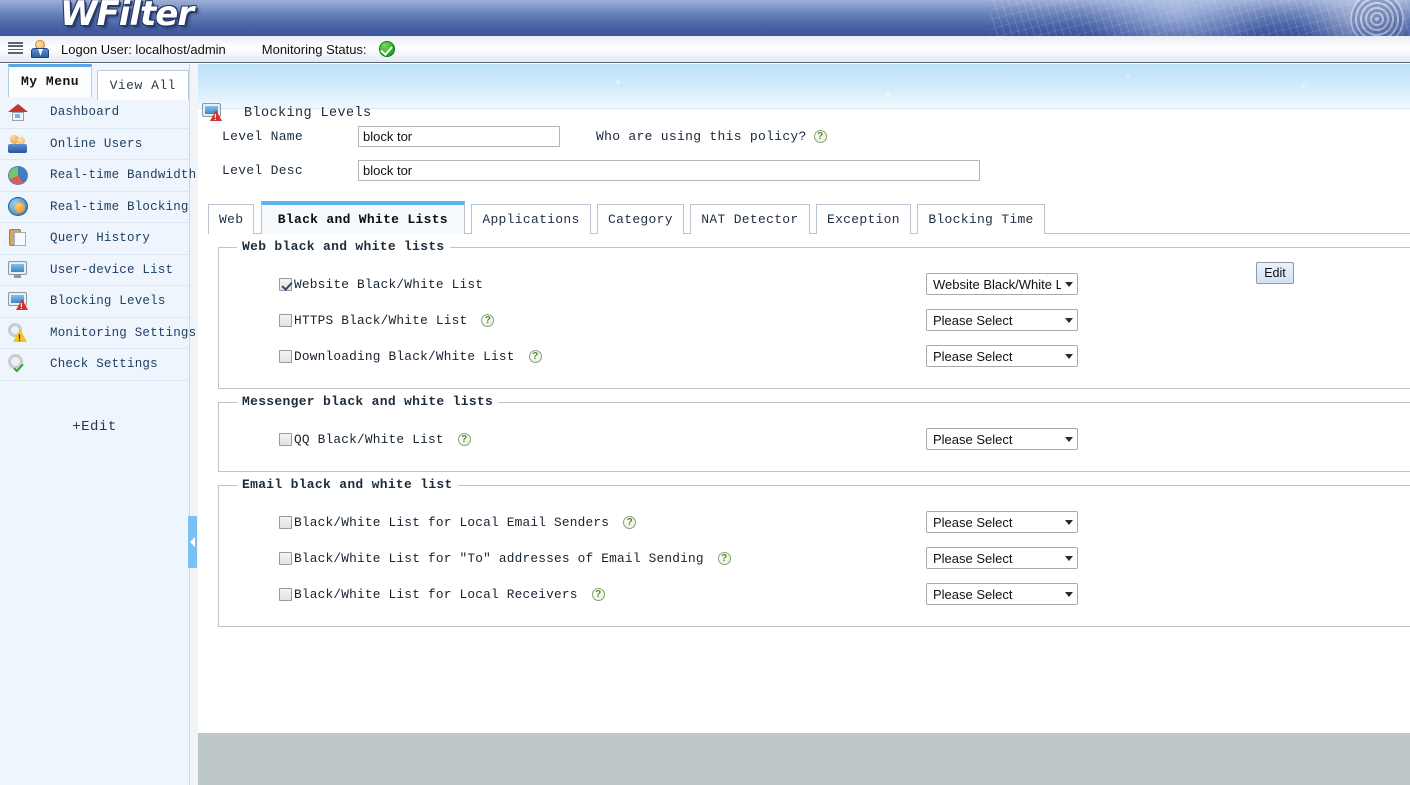 The height and width of the screenshot is (785, 1410). Describe the element at coordinates (123, 175) in the screenshot. I see `sidebar-item-label: Real-time Bandwidth` at that location.